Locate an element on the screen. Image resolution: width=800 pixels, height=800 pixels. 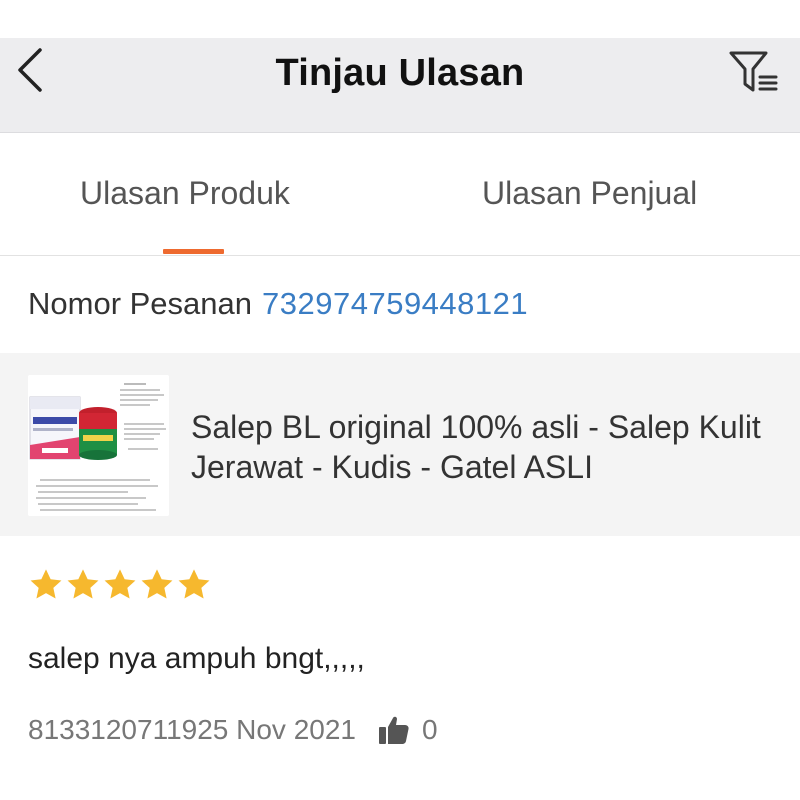
order-number-row: Nomor Pesanan 732974759448121 is located at coordinates (278, 304).